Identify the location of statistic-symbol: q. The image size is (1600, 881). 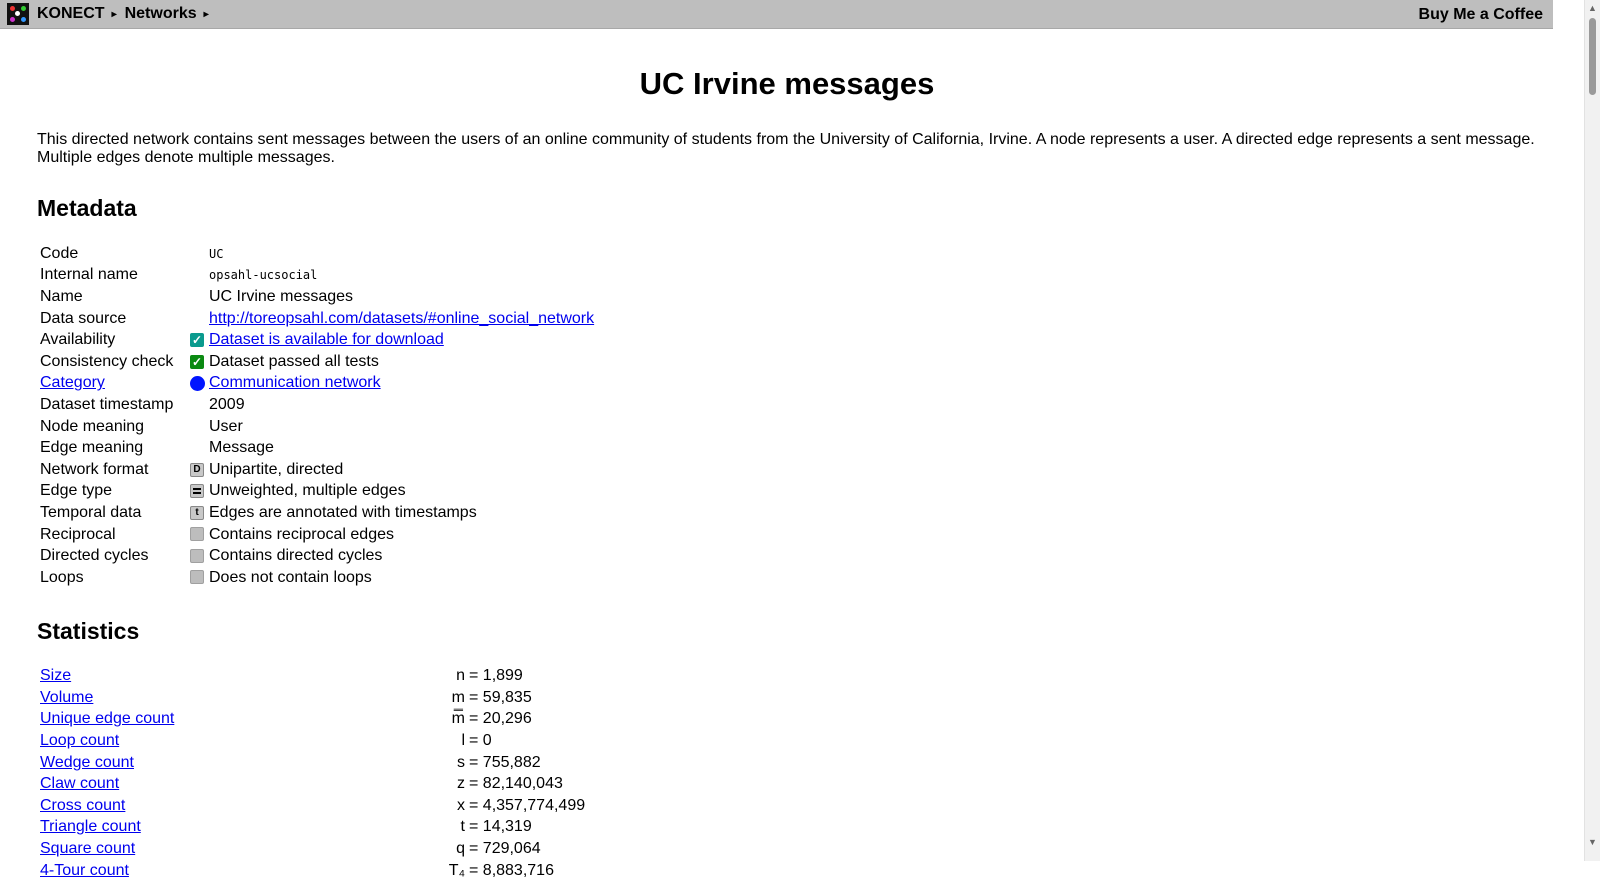
(445, 849).